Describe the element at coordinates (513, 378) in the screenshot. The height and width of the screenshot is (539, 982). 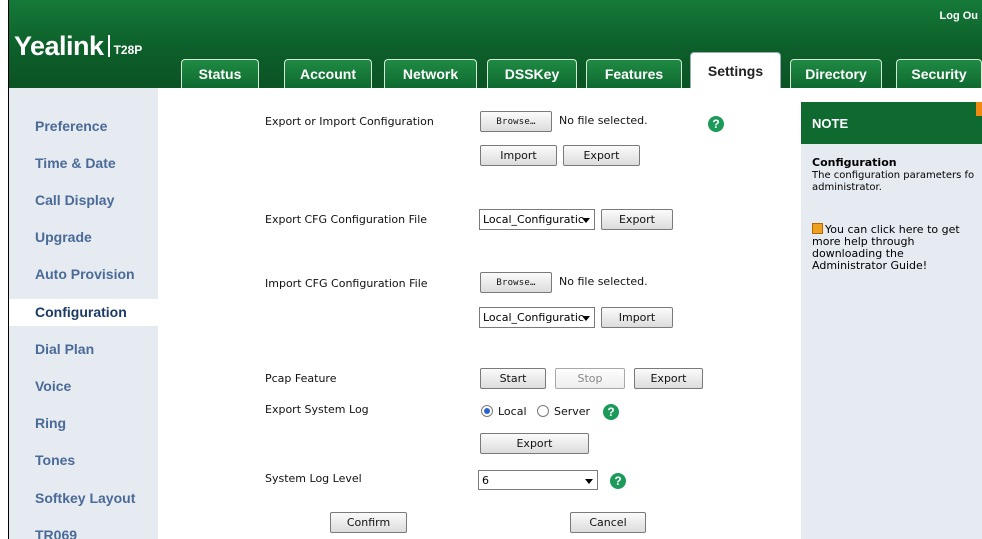
I see `pcap-start-button: Start` at that location.